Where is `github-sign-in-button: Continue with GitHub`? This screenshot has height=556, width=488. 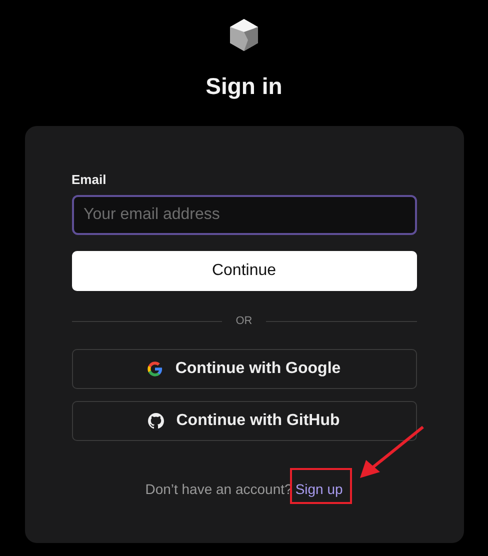
github-sign-in-button: Continue with GitHub is located at coordinates (244, 421).